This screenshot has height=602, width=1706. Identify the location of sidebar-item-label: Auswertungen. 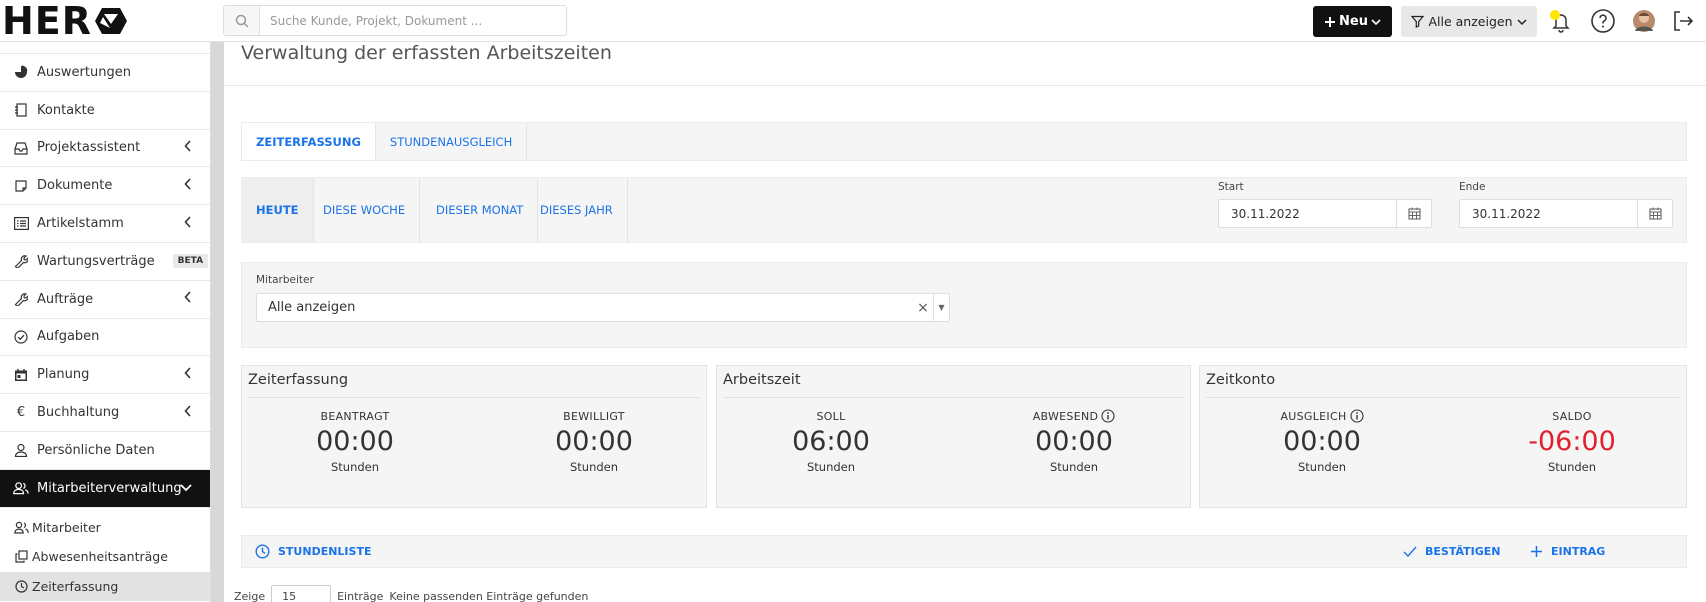
(84, 72).